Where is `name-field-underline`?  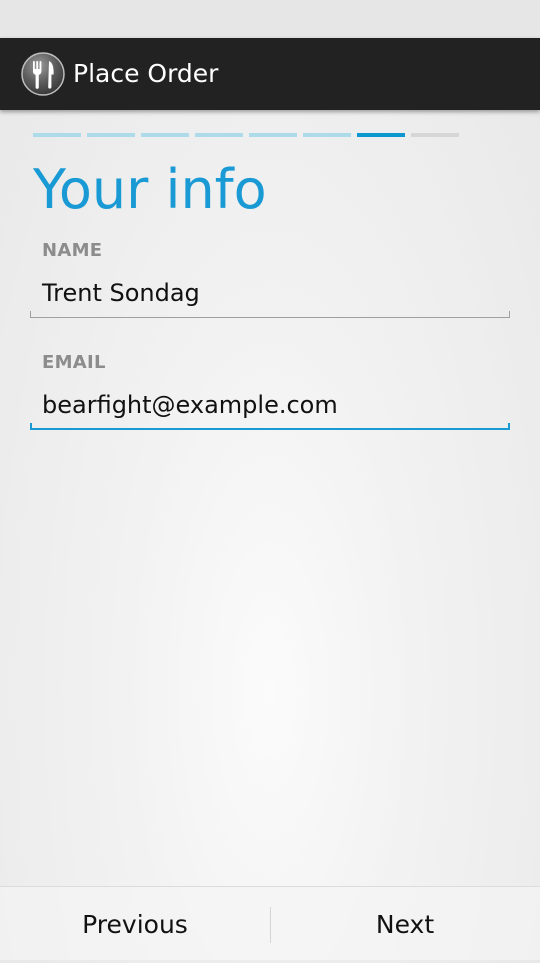
name-field-underline is located at coordinates (270, 314).